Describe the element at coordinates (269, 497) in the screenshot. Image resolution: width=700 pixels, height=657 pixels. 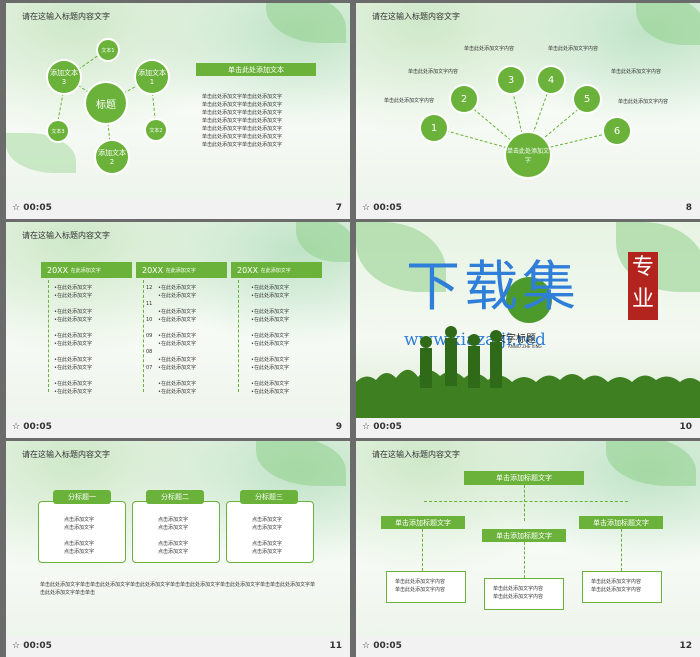
I see `subtitle-label: 分标题三` at that location.